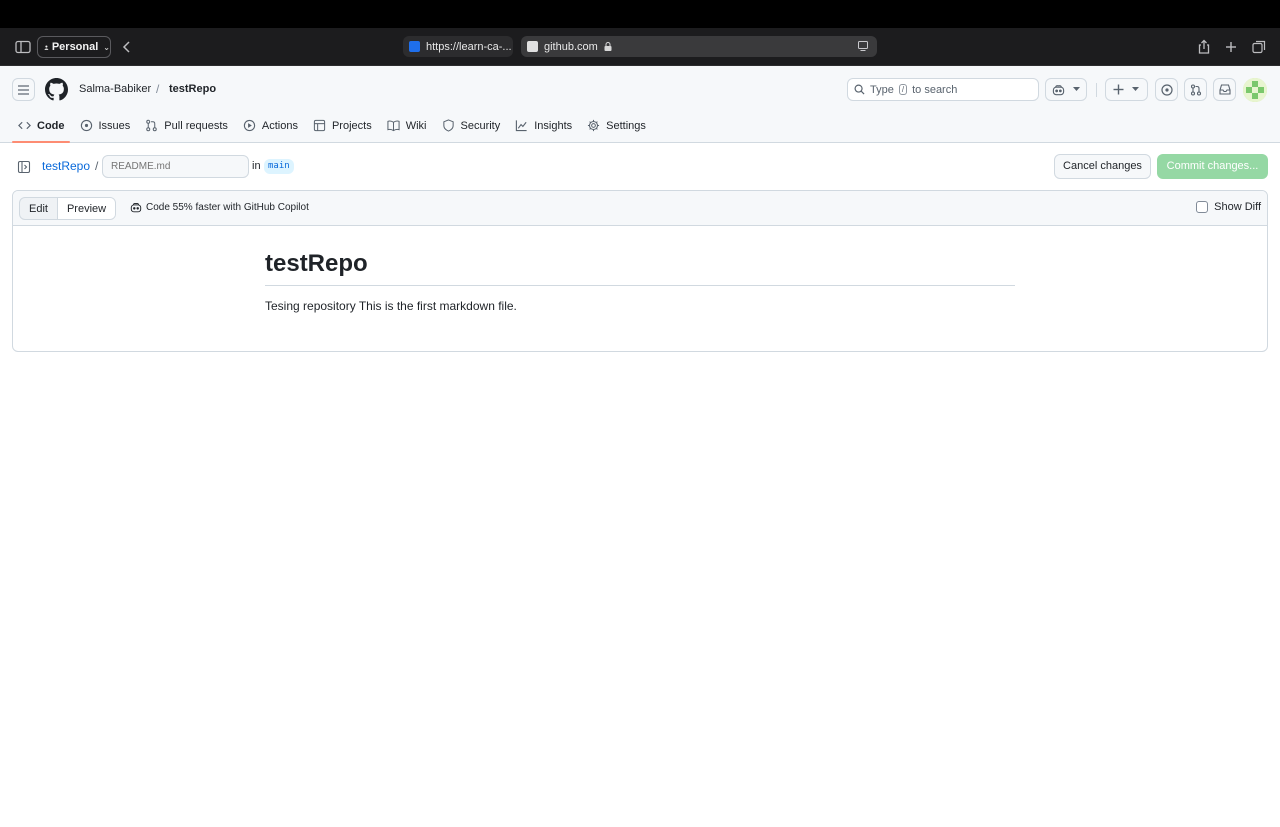 The height and width of the screenshot is (827, 1280). I want to click on show-diff-toggle: Show Diff, so click(1228, 207).